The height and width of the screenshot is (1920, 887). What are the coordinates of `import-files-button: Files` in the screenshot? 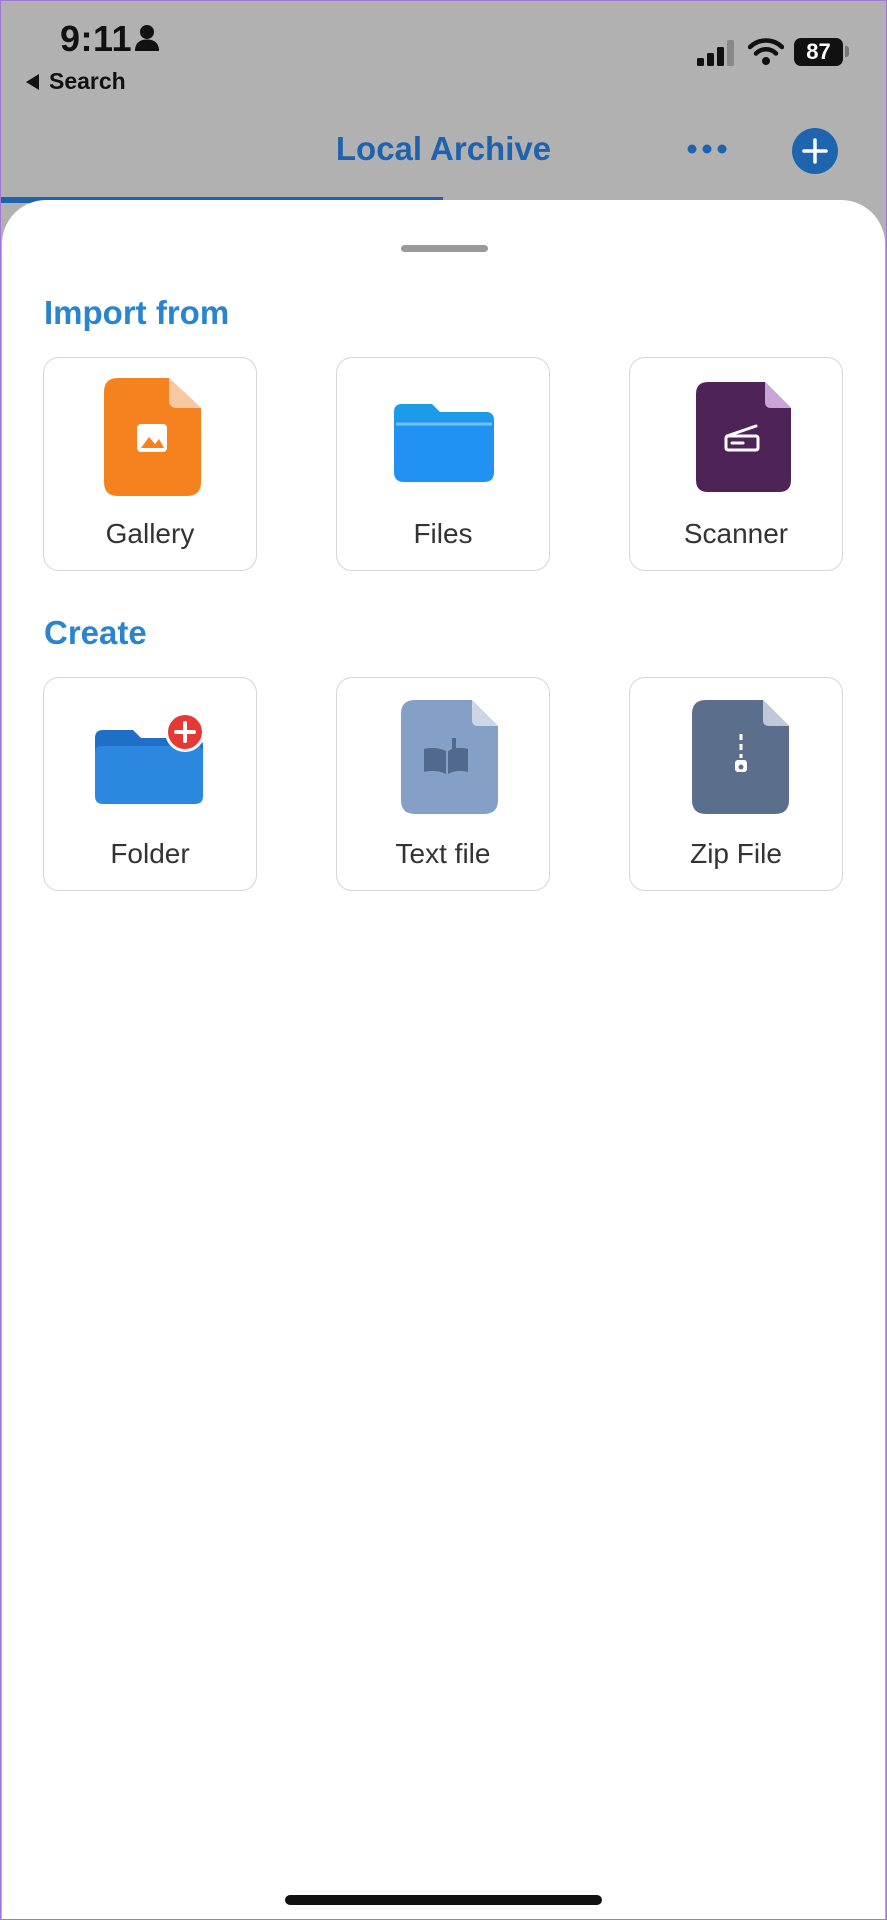 It's located at (443, 464).